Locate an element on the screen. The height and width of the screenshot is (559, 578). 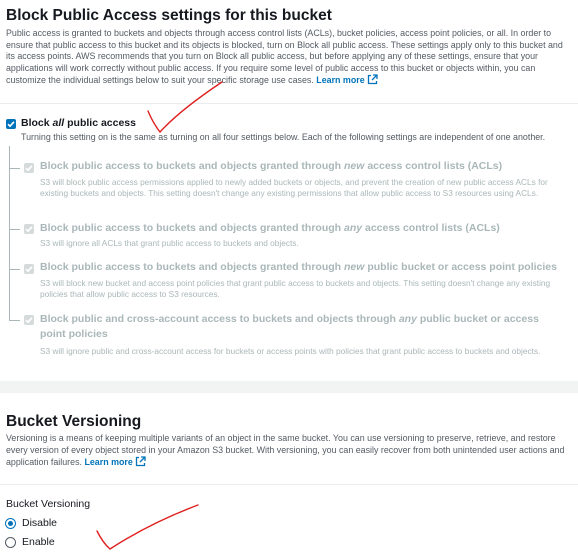
block-any-acls-checkbox is located at coordinates (29, 229).